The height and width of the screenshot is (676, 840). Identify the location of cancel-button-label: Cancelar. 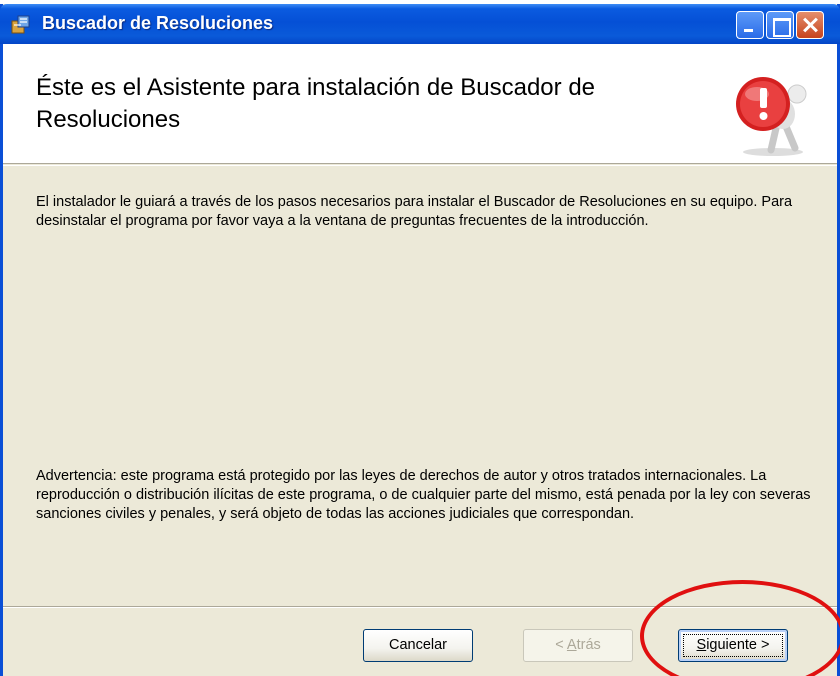
(418, 645).